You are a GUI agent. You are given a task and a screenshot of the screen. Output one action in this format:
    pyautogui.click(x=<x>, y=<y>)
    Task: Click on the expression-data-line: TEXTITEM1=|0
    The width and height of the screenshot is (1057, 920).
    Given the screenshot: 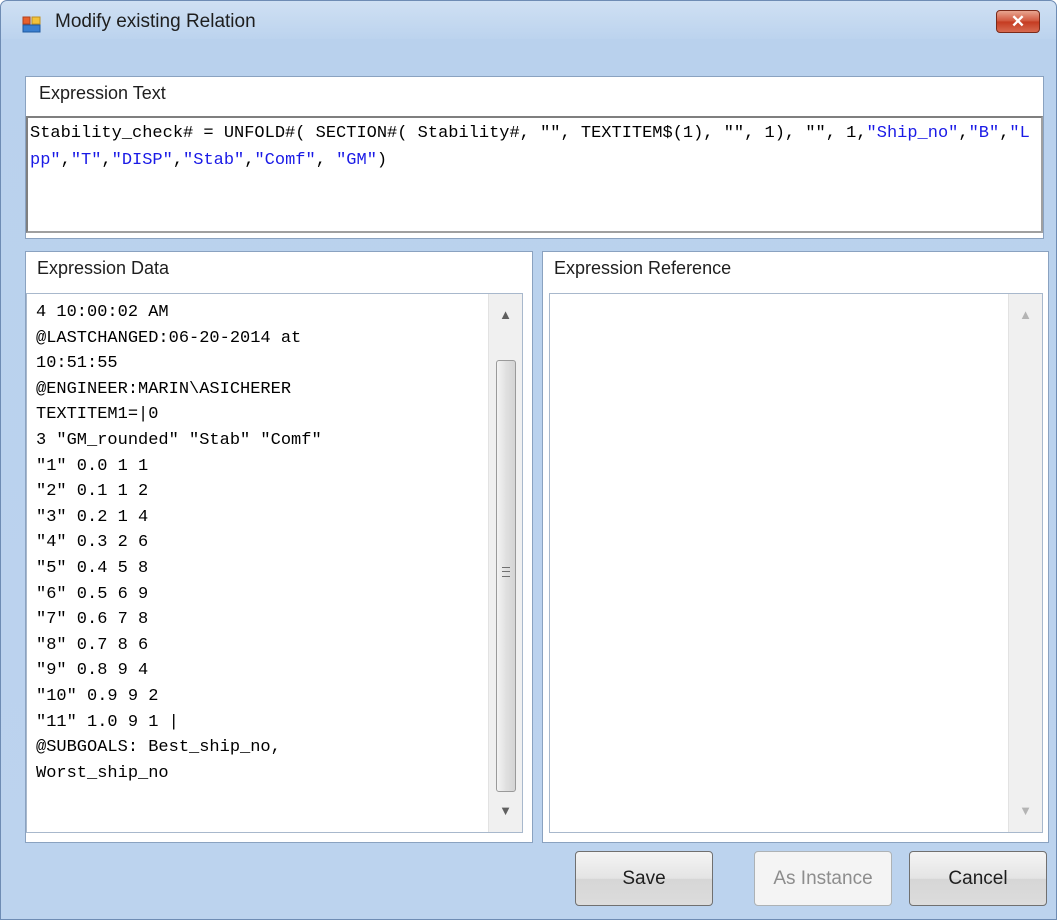 What is the action you would take?
    pyautogui.click(x=97, y=415)
    